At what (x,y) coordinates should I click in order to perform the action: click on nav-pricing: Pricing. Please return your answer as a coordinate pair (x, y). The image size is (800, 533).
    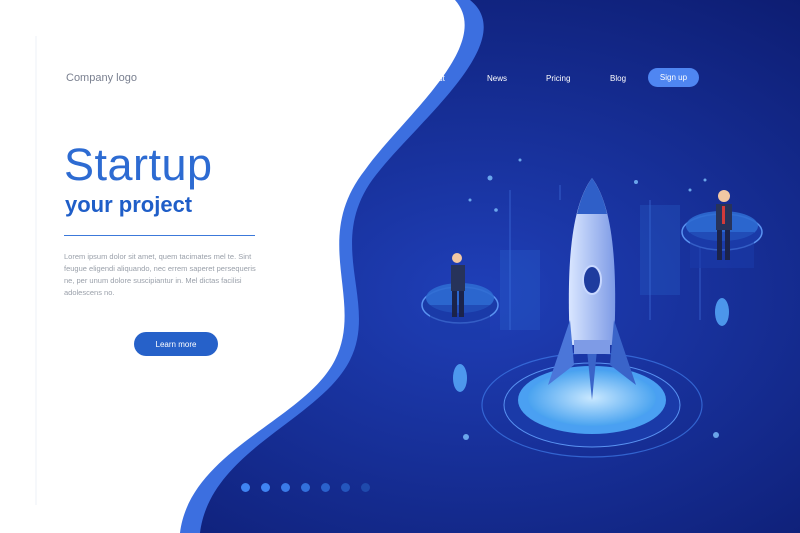
    Looking at the image, I should click on (558, 78).